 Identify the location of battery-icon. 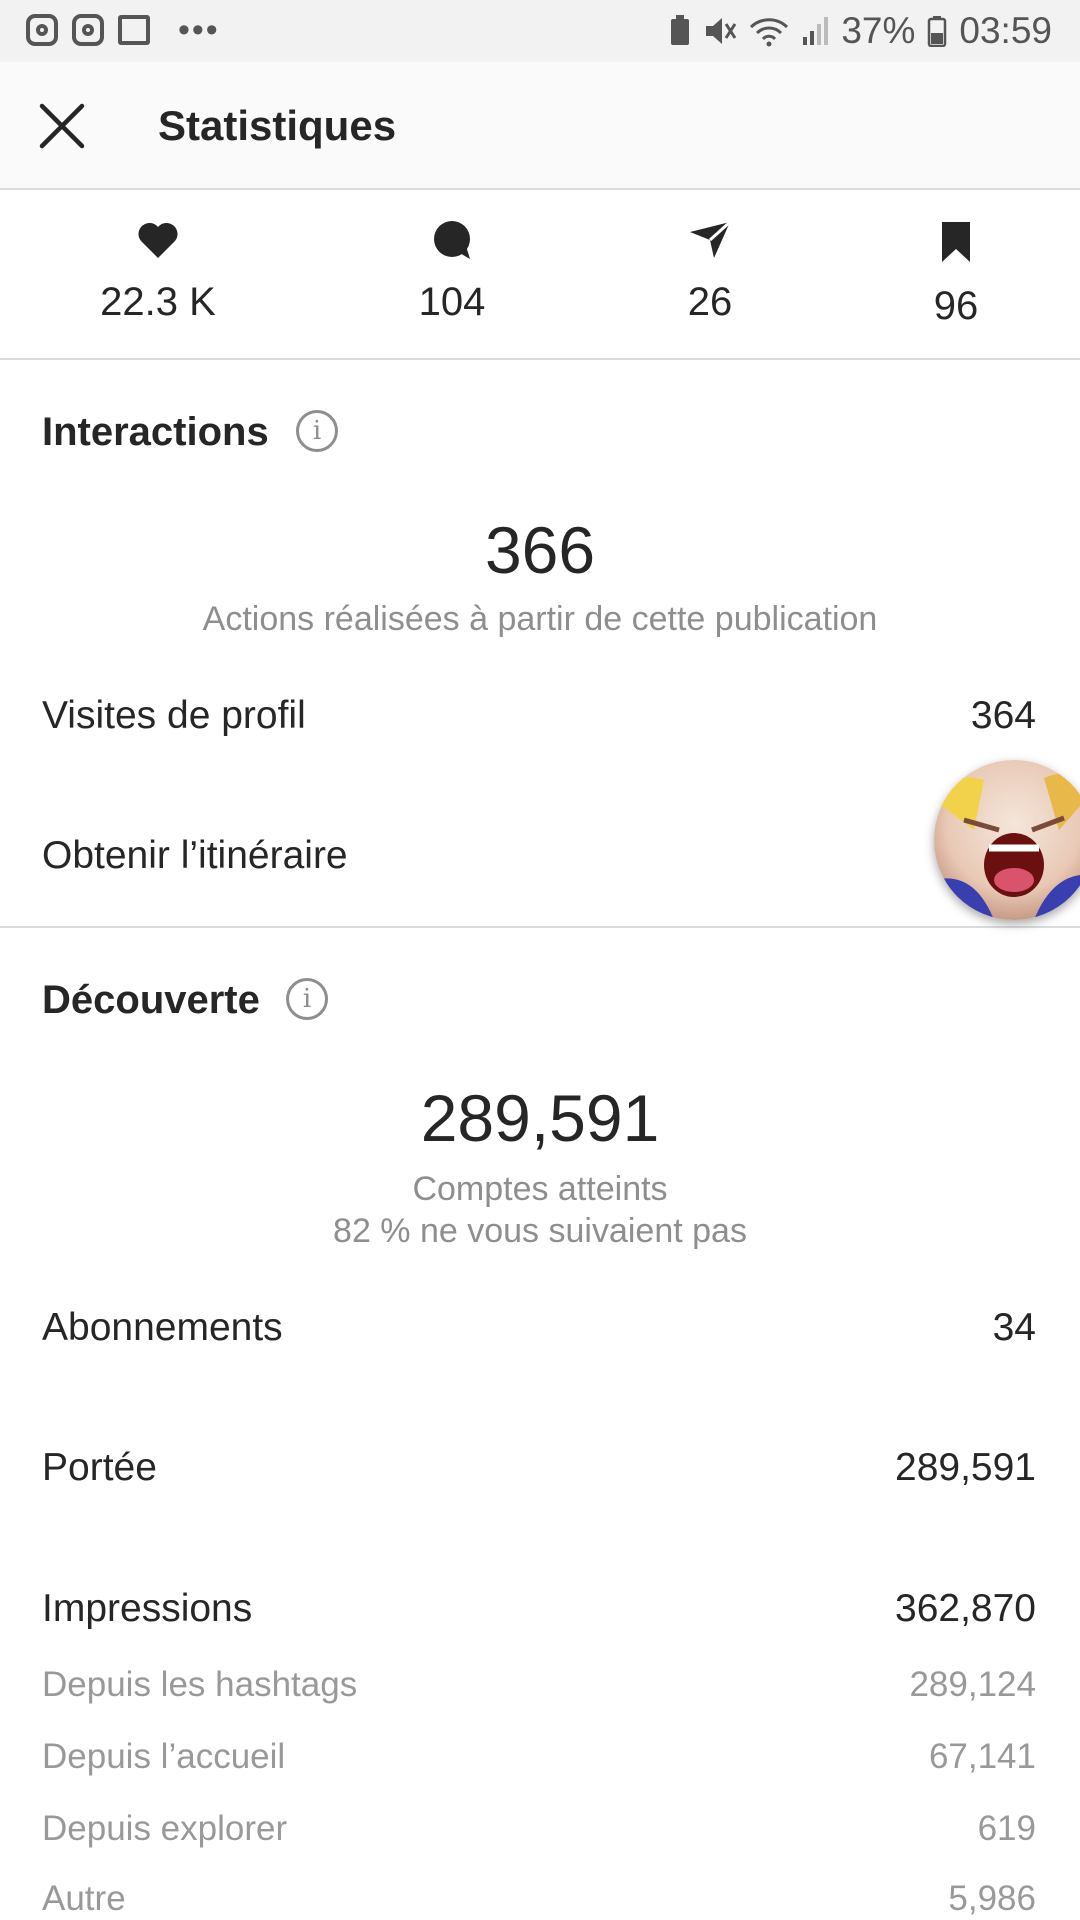
(937, 31).